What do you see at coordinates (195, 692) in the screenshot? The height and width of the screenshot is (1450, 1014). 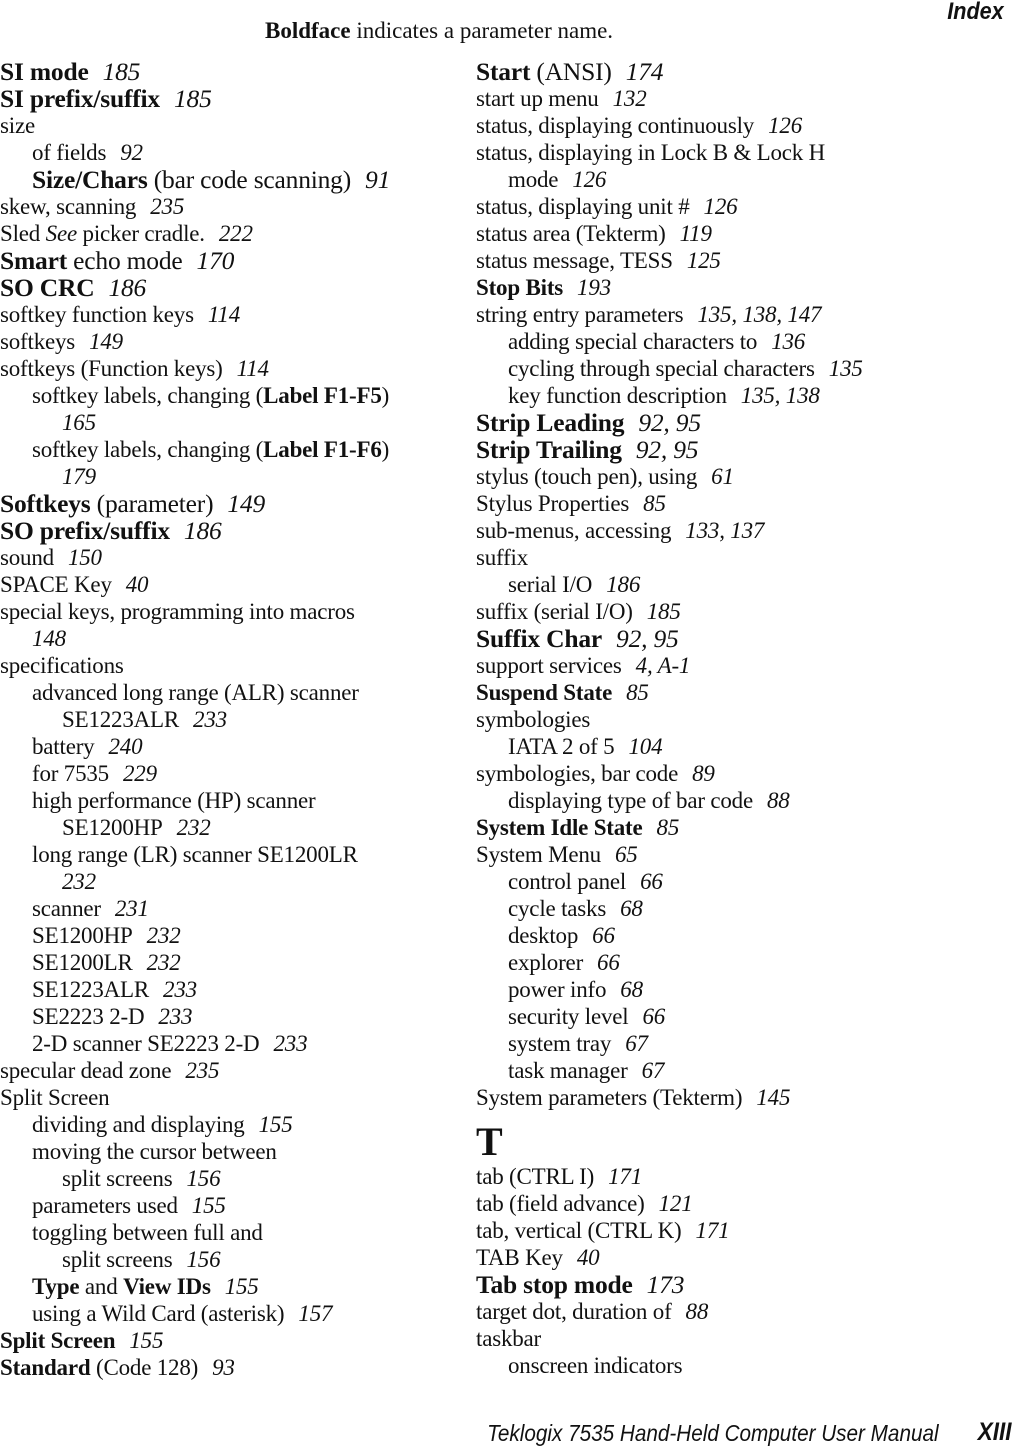 I see `entry-text: advanced long range (ALR) scanner` at bounding box center [195, 692].